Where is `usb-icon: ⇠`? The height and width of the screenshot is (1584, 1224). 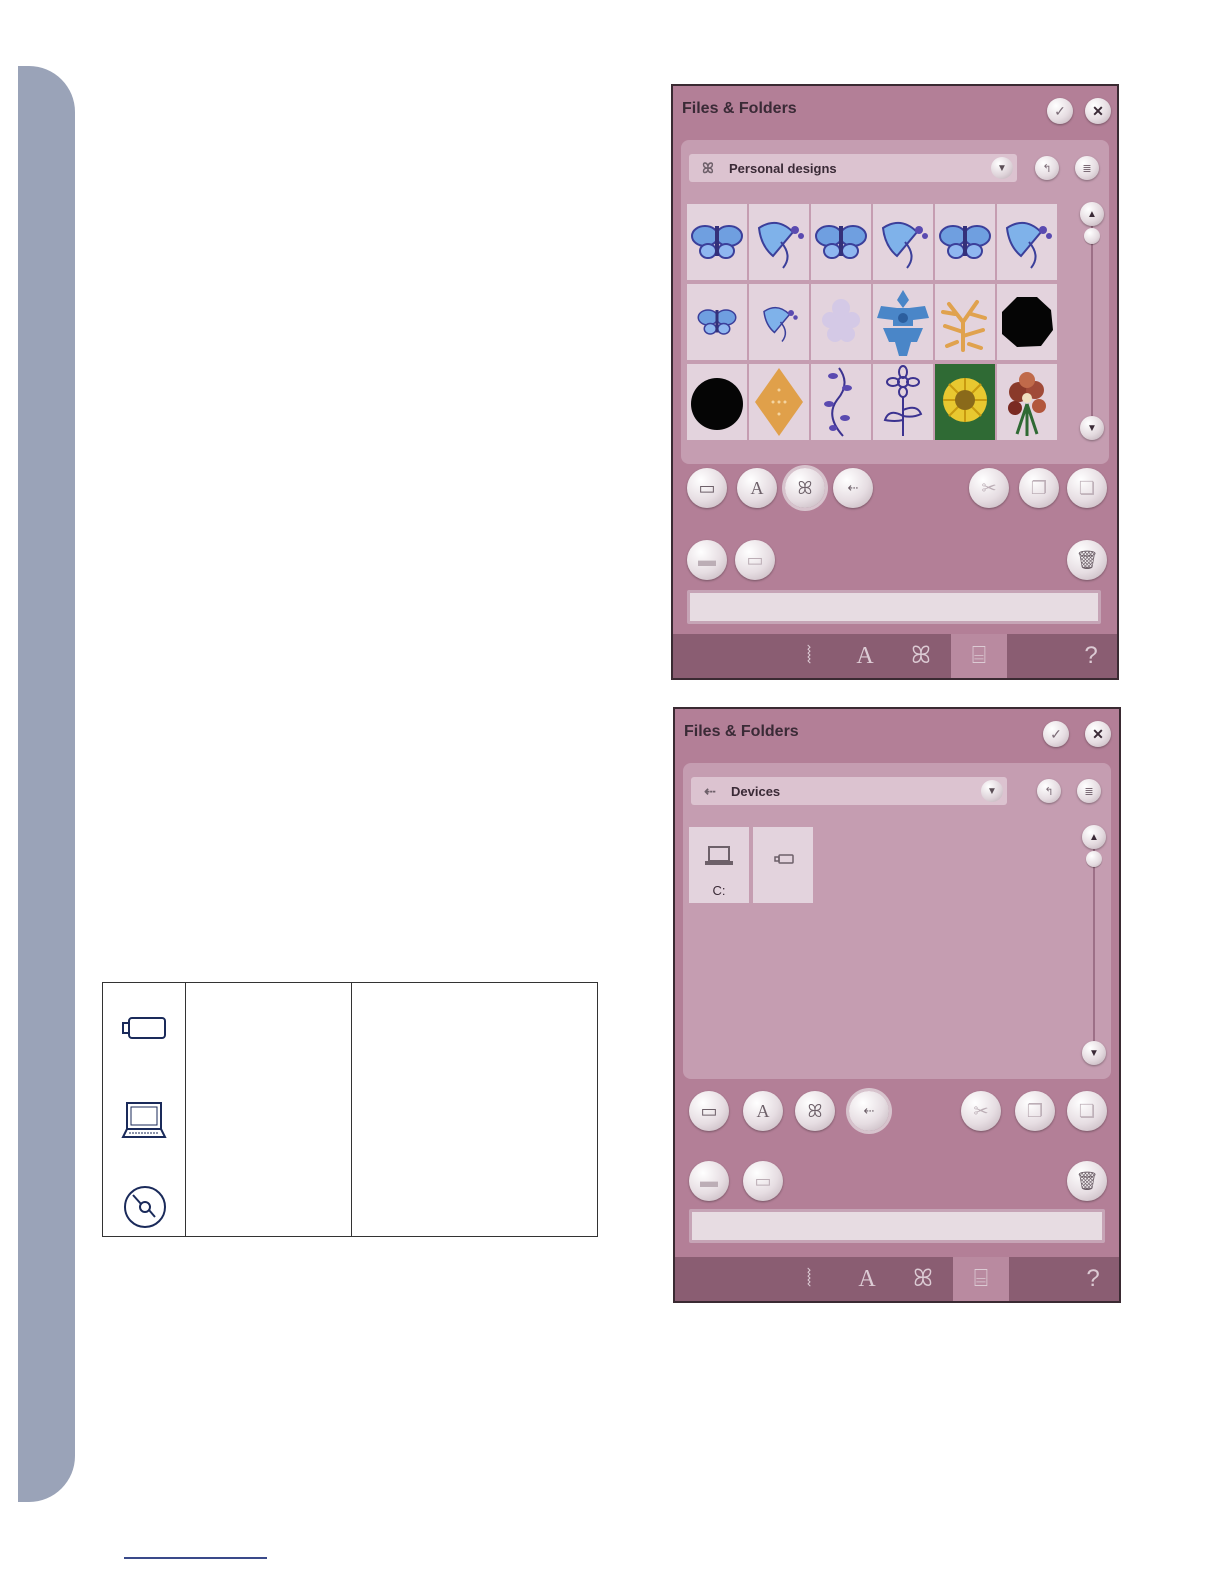 usb-icon: ⇠ is located at coordinates (853, 487).